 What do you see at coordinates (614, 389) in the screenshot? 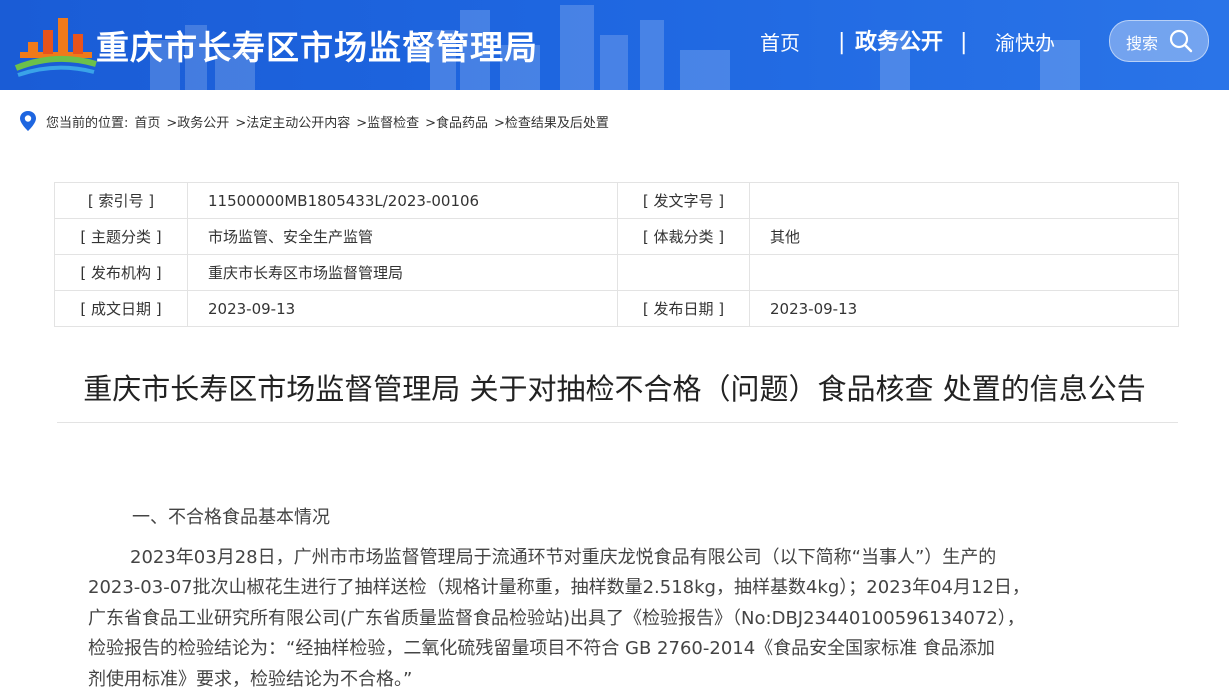
I see `page-title: 重庆市长寿区市场监督管理局 关于对抽检不合格（问题）食品核查 处置的信息公告` at bounding box center [614, 389].